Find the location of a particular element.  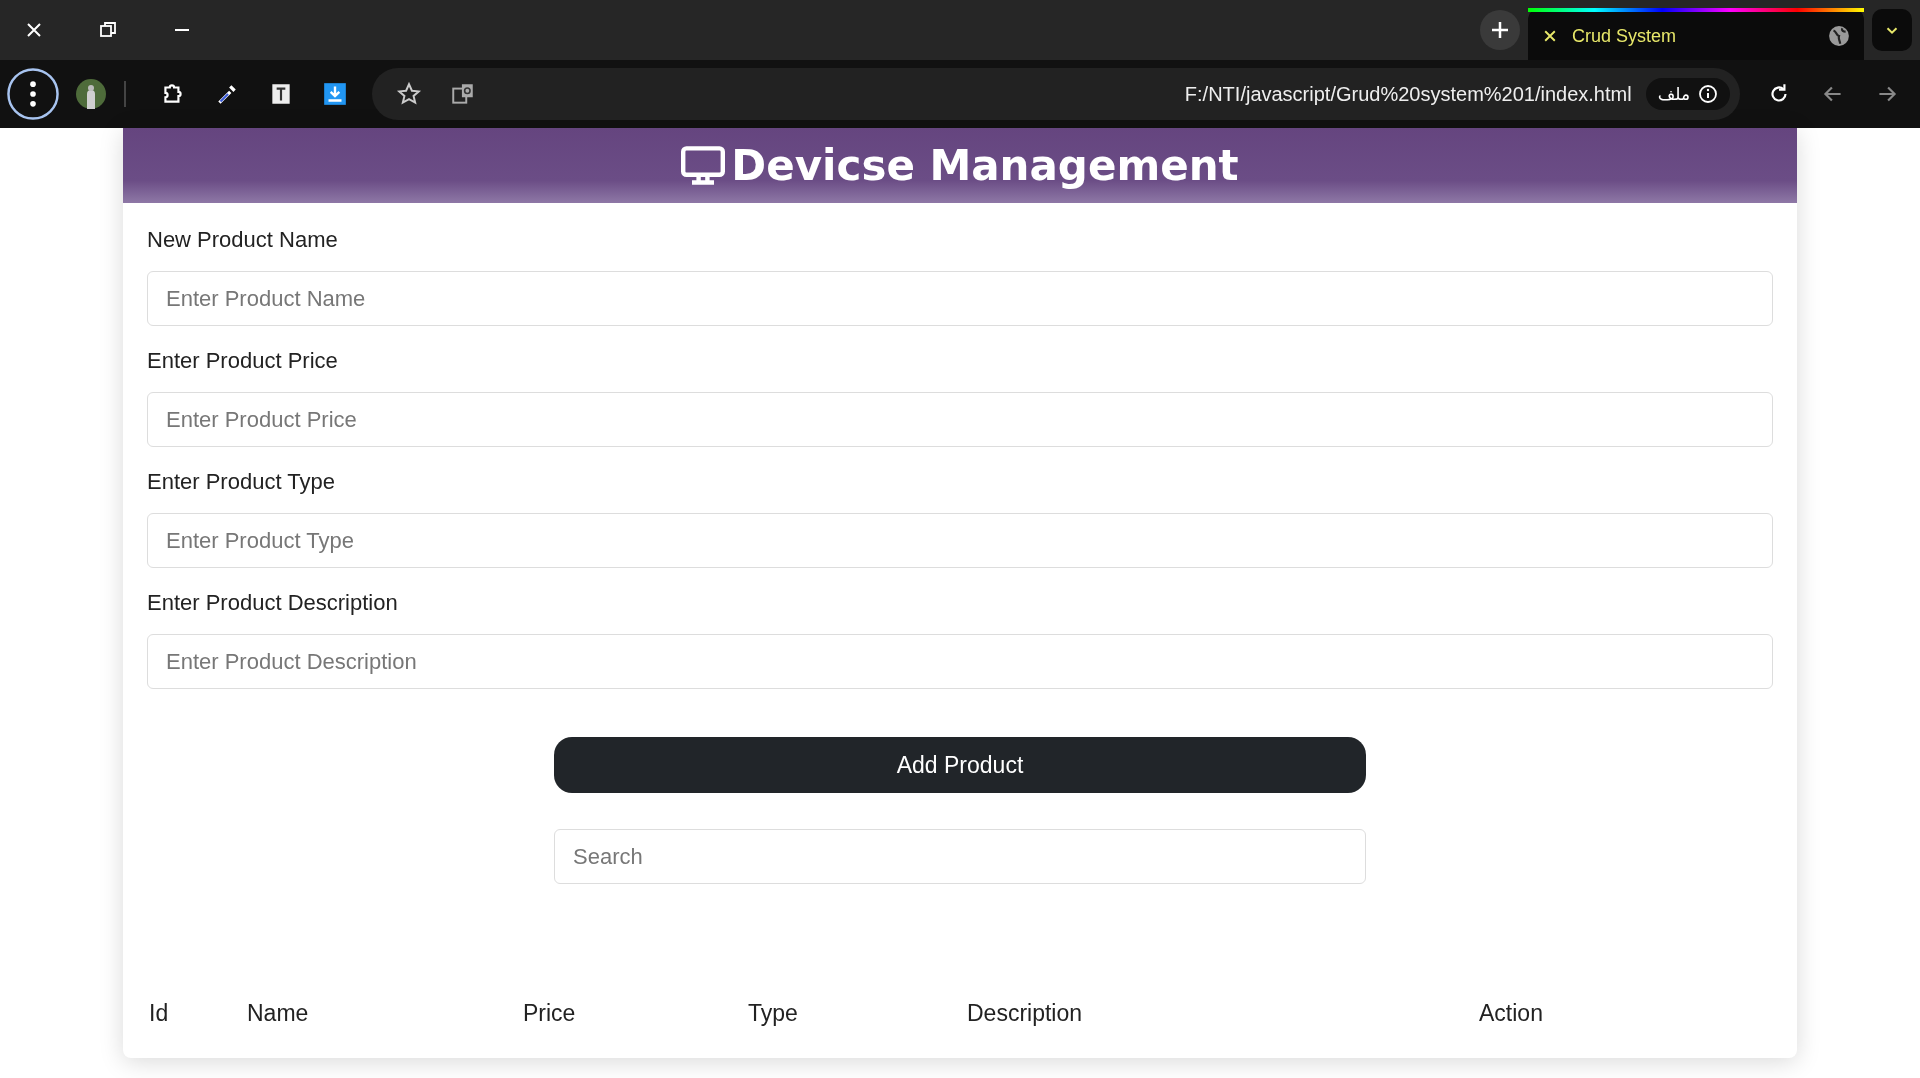

input-field: Enter Product Name is located at coordinates (960, 298).